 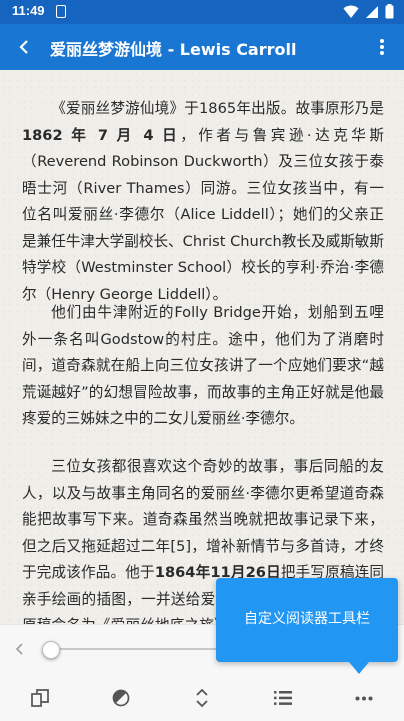 What do you see at coordinates (202, 12) in the screenshot?
I see `status-bar: 11:49` at bounding box center [202, 12].